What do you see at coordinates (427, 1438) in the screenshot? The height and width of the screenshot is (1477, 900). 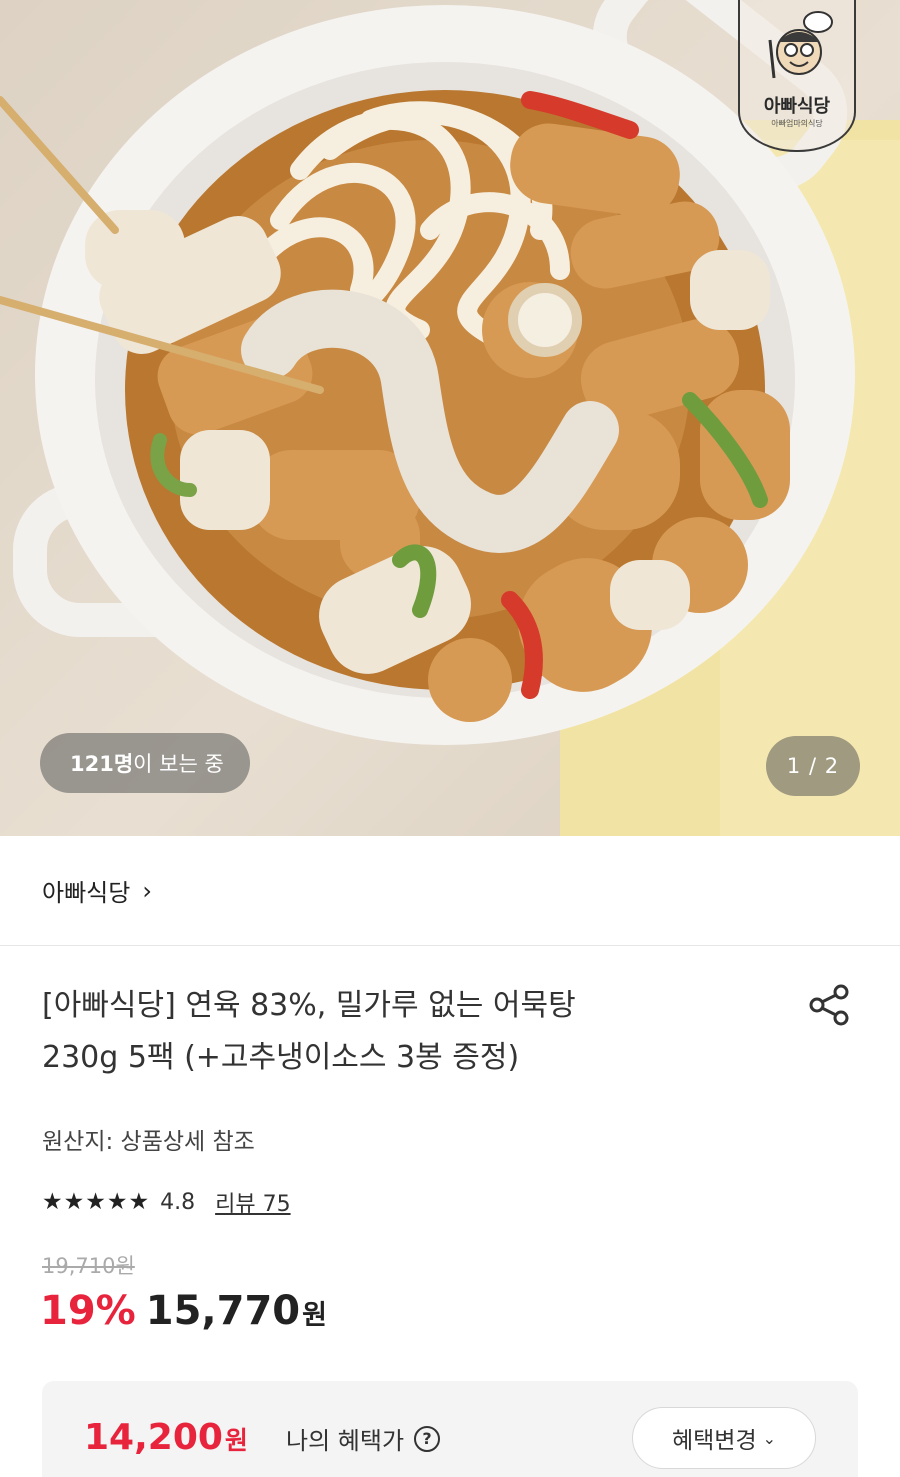 I see `question-circle-icon: ?` at bounding box center [427, 1438].